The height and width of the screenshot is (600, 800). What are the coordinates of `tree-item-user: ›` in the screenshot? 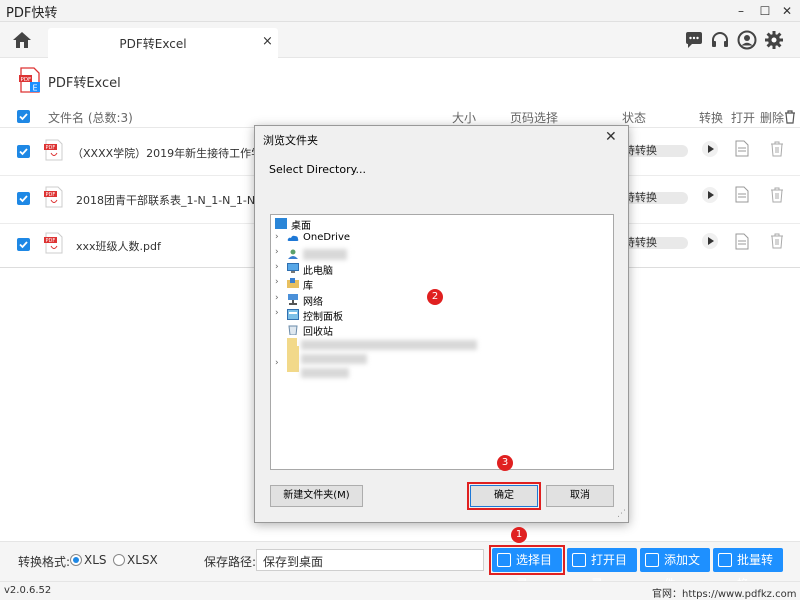 It's located at (341, 254).